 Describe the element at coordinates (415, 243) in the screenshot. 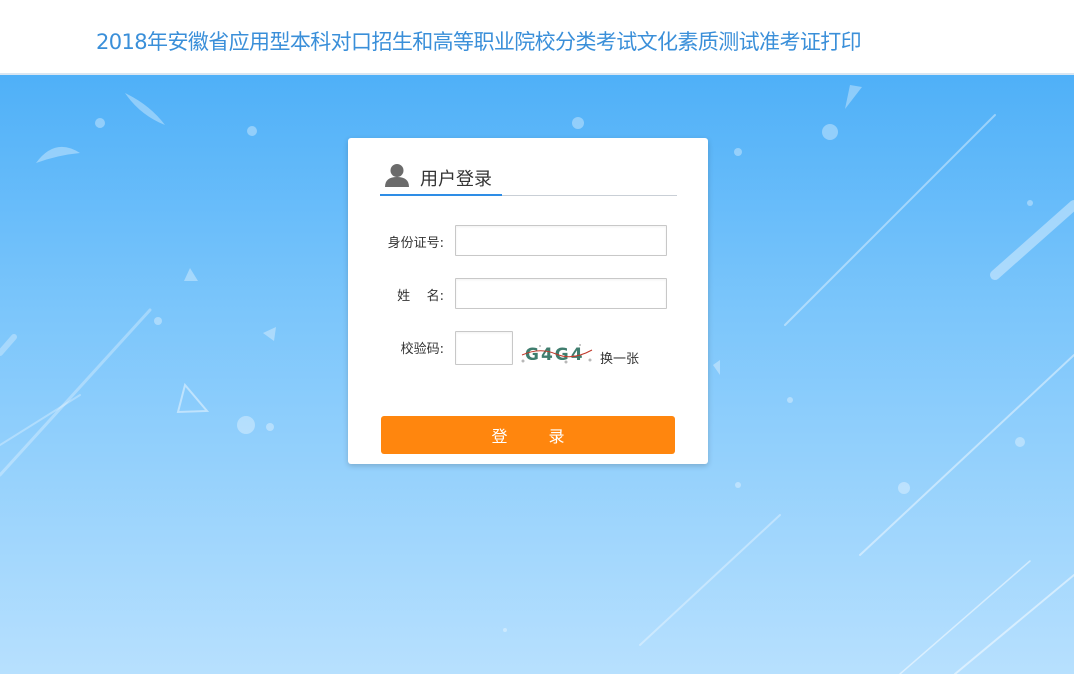

I see `id-number-label: 身份证号:` at that location.